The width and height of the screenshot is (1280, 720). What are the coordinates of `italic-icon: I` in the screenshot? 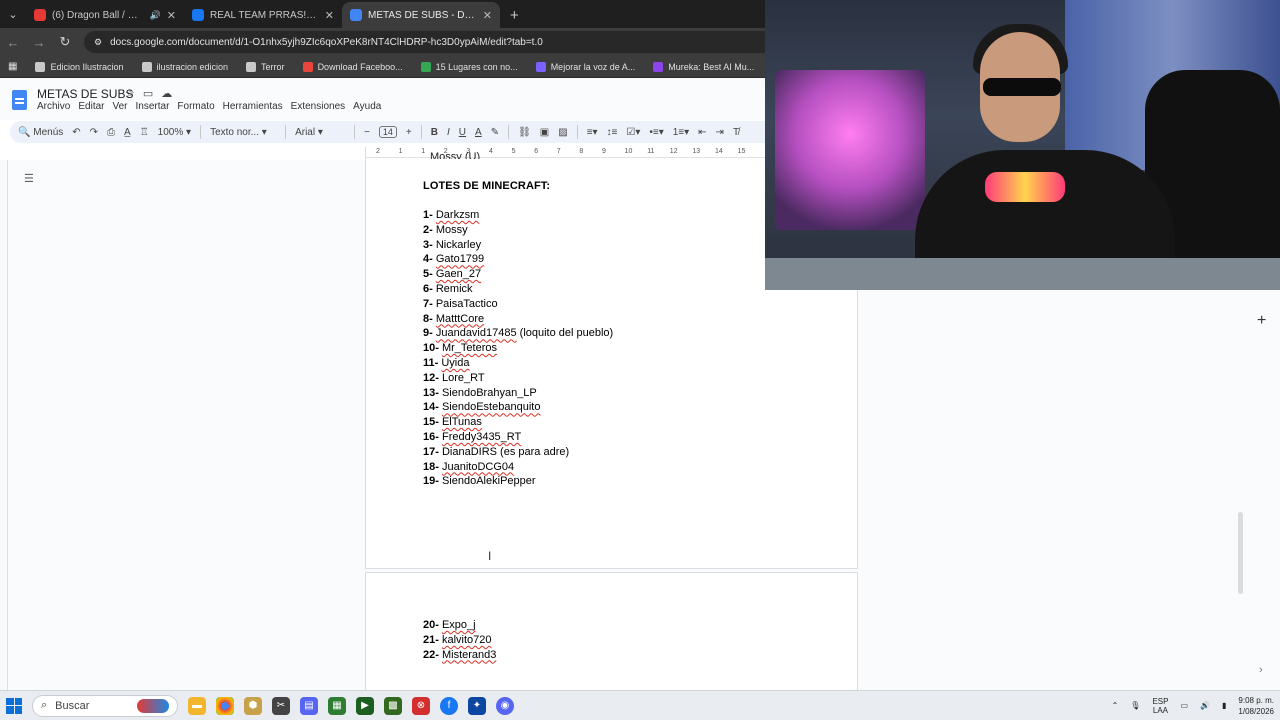 It's located at (448, 132).